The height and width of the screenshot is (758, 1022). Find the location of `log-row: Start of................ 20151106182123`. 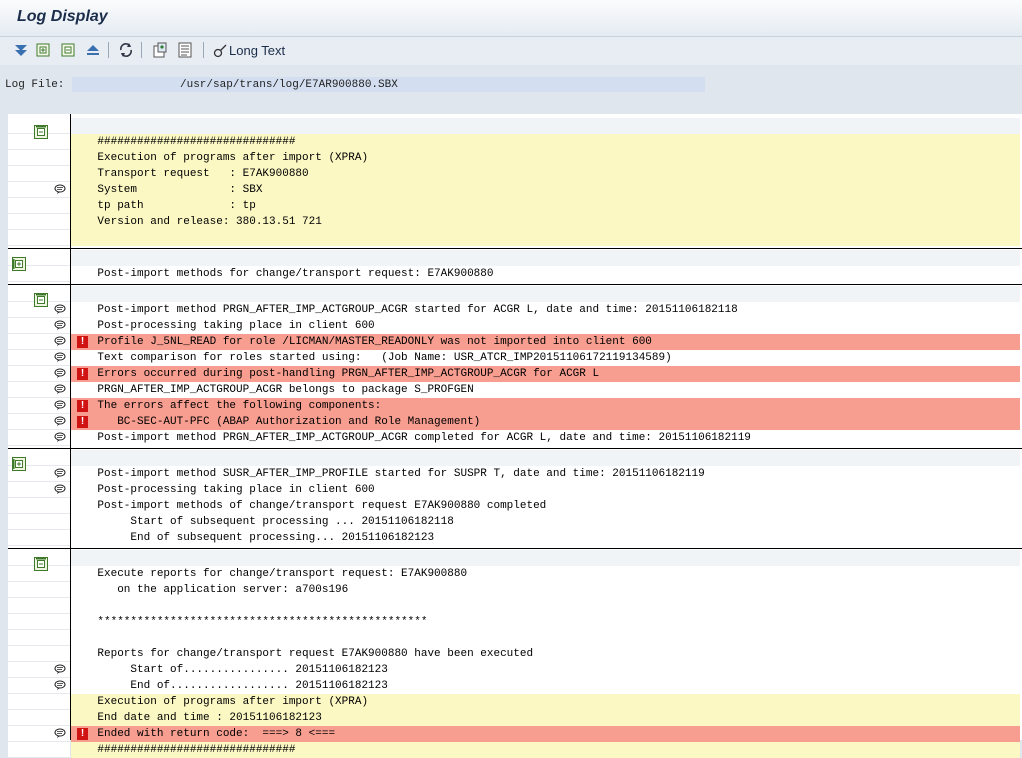

log-row: Start of................ 20151106182123 is located at coordinates (515, 670).